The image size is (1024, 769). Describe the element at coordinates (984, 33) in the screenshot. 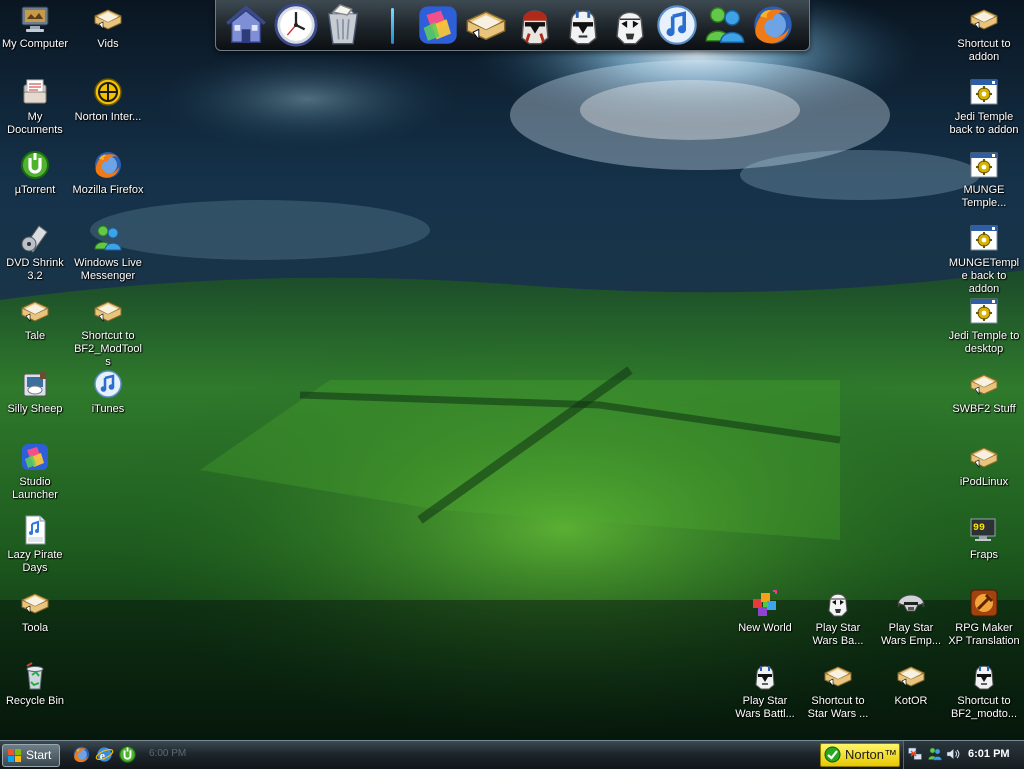

I see `desktop-icon-shortcut-to-addon: Shortcut to addon` at that location.